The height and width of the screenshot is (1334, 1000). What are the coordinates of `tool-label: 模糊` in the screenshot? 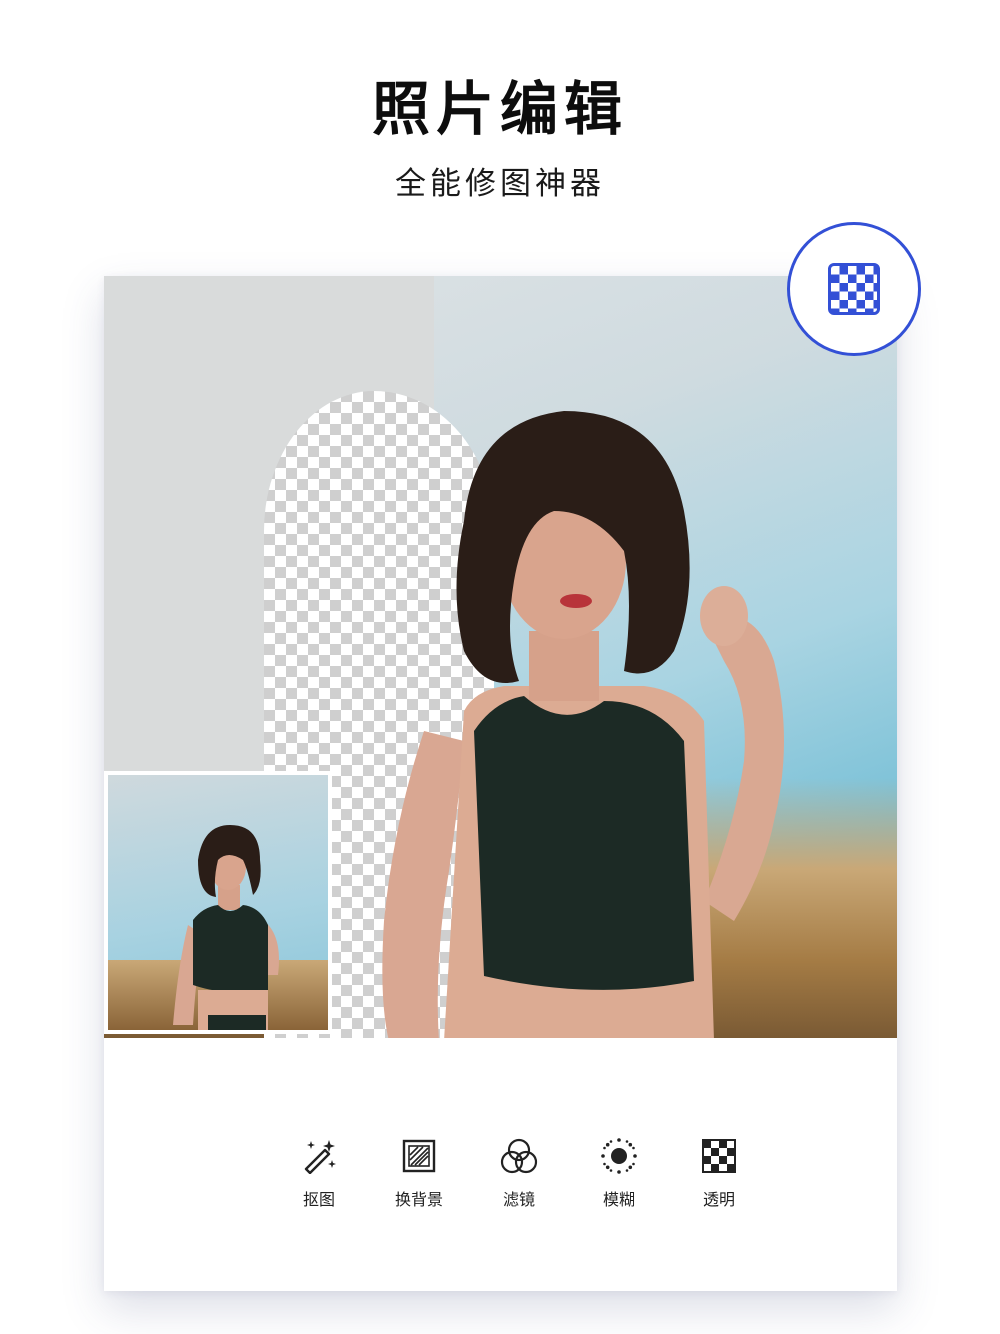 It's located at (618, 1199).